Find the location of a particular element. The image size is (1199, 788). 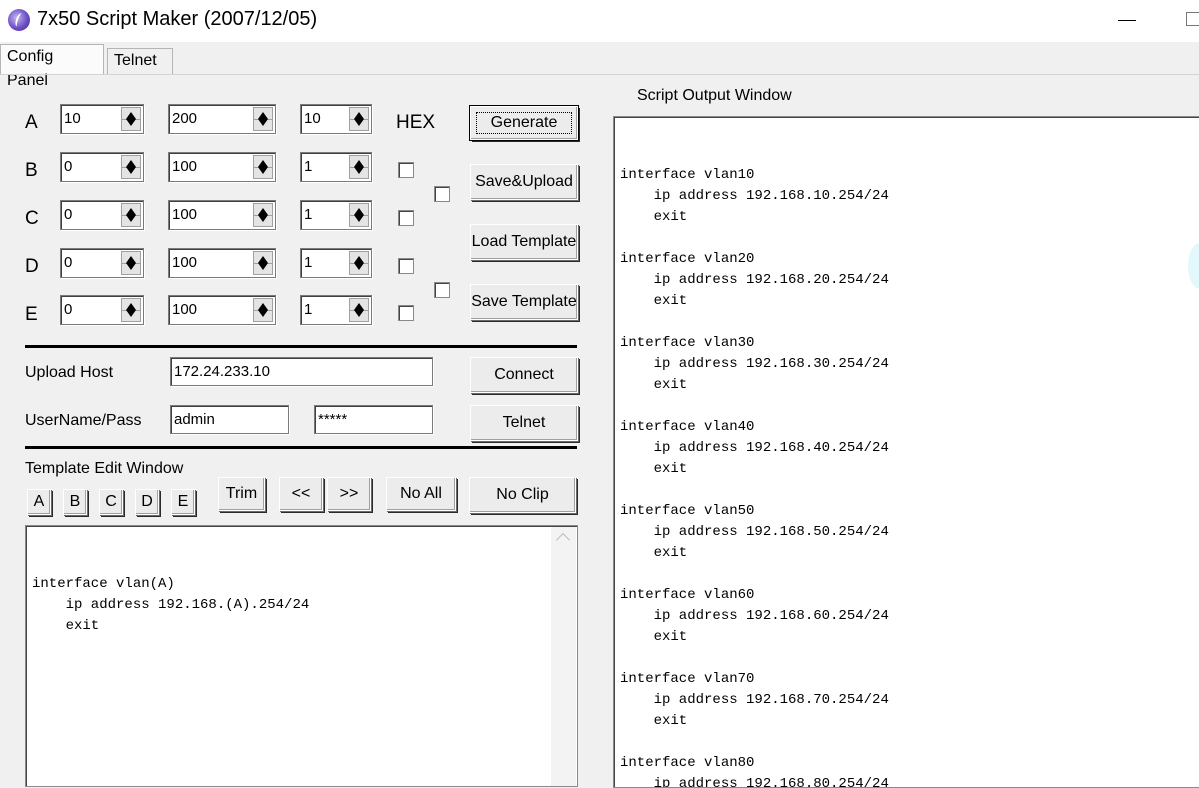

variable-label-e: E is located at coordinates (31, 314).